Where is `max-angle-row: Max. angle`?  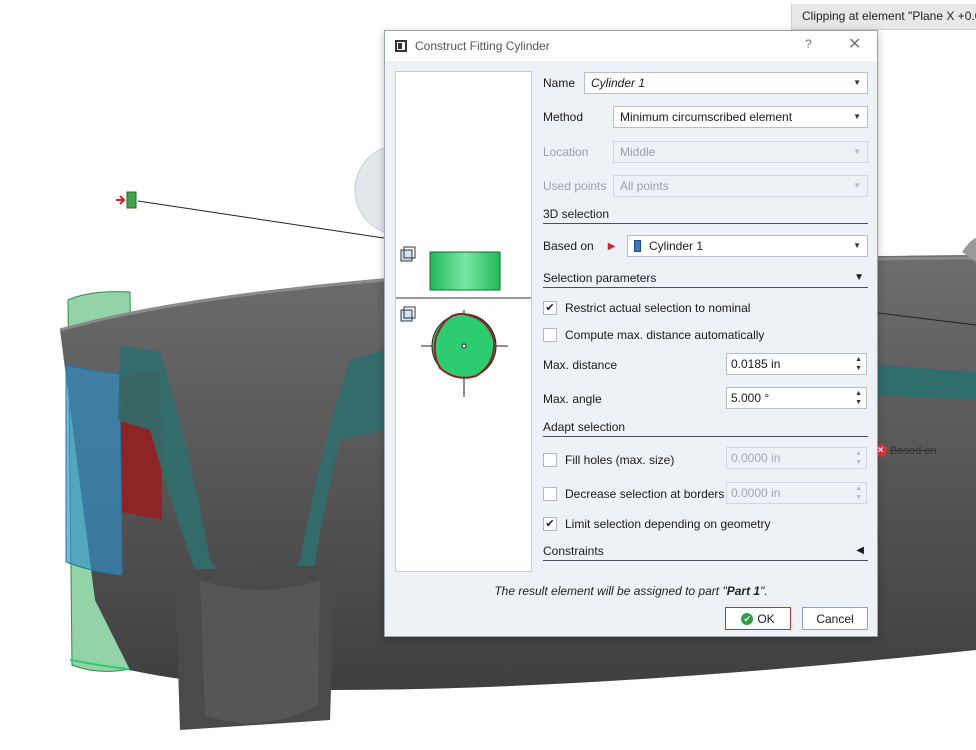
max-angle-row: Max. angle is located at coordinates (572, 399).